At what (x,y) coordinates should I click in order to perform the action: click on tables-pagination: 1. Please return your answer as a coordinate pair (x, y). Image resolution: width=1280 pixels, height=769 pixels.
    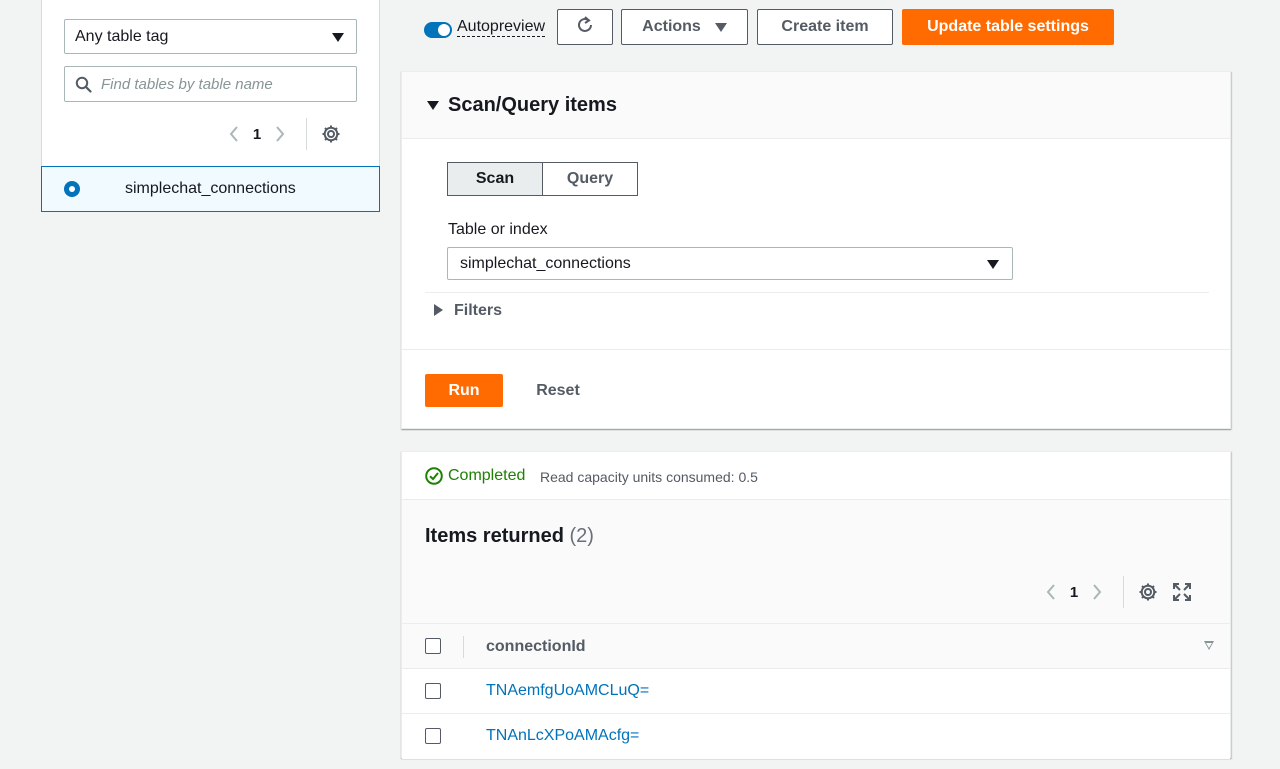
    Looking at the image, I should click on (283, 134).